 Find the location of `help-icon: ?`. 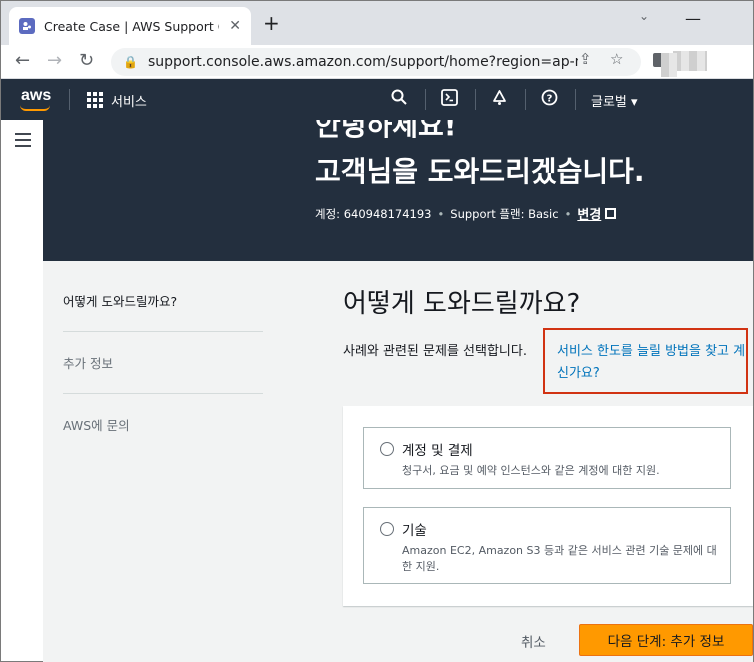

help-icon: ? is located at coordinates (549, 100).